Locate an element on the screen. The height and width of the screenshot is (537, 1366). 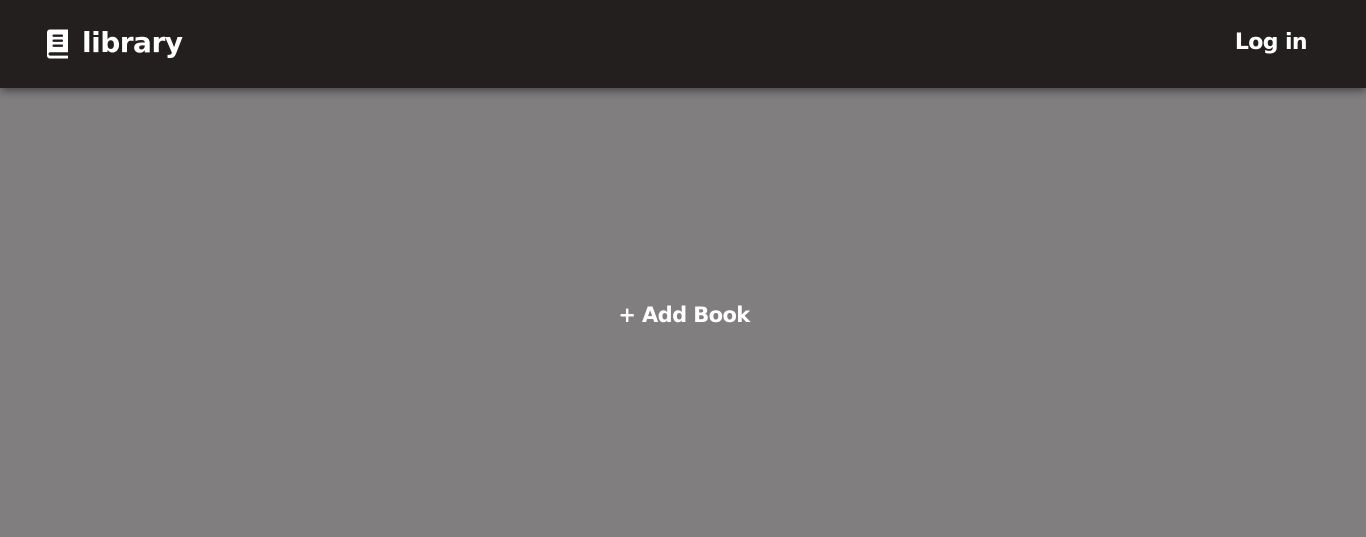
add-book-button: + Add Book is located at coordinates (684, 315).